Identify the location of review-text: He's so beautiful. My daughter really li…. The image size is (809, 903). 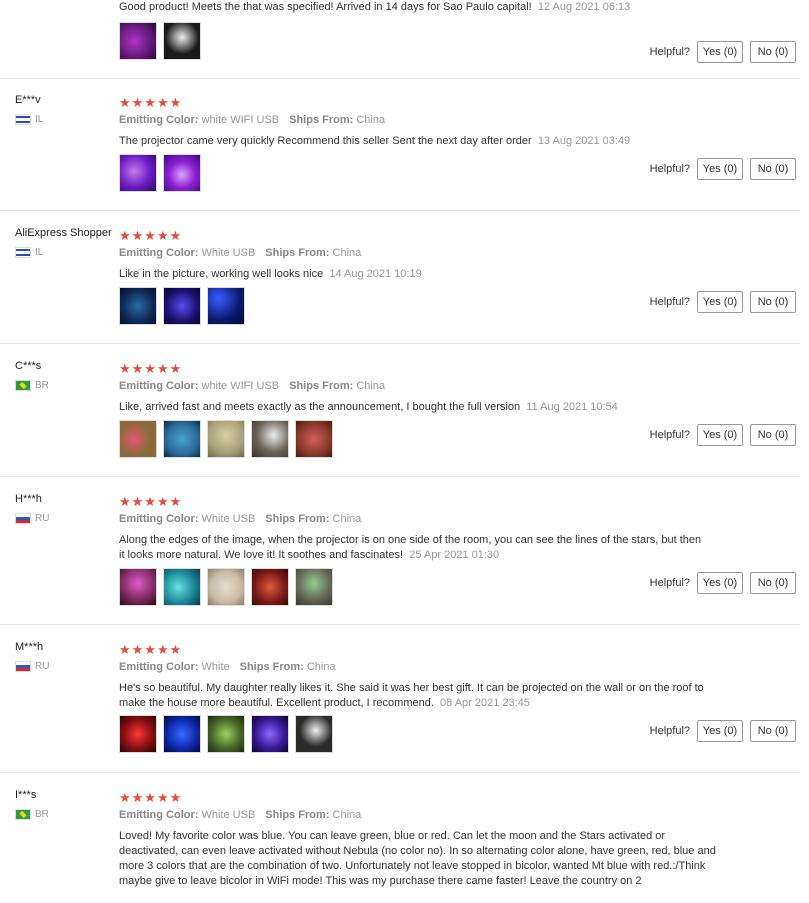
(411, 695).